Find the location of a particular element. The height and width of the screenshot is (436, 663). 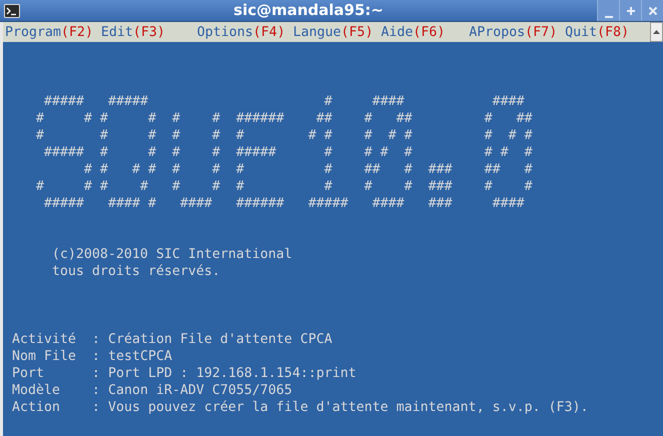

minimize-button is located at coordinates (608, 10).